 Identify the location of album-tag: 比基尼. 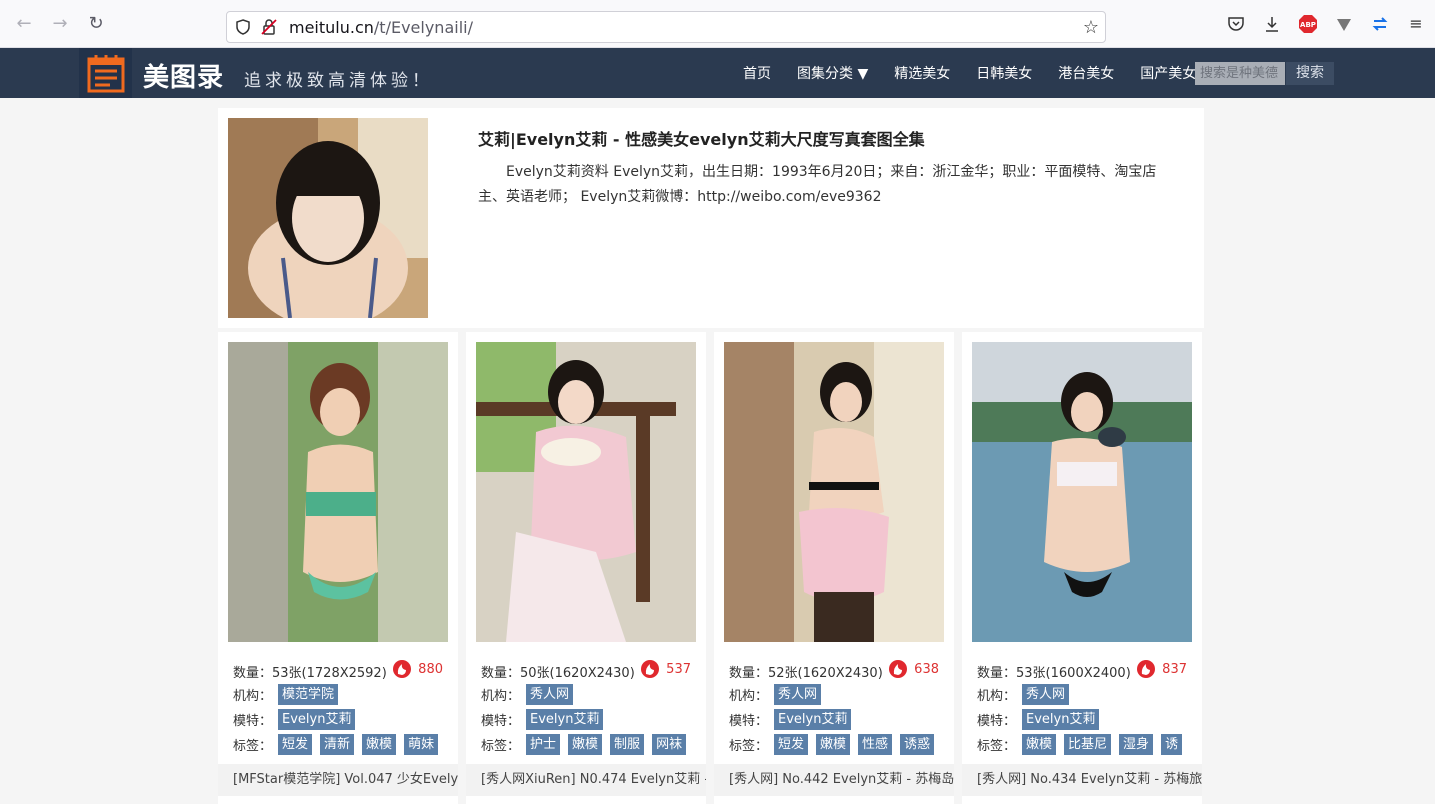
(1088, 744).